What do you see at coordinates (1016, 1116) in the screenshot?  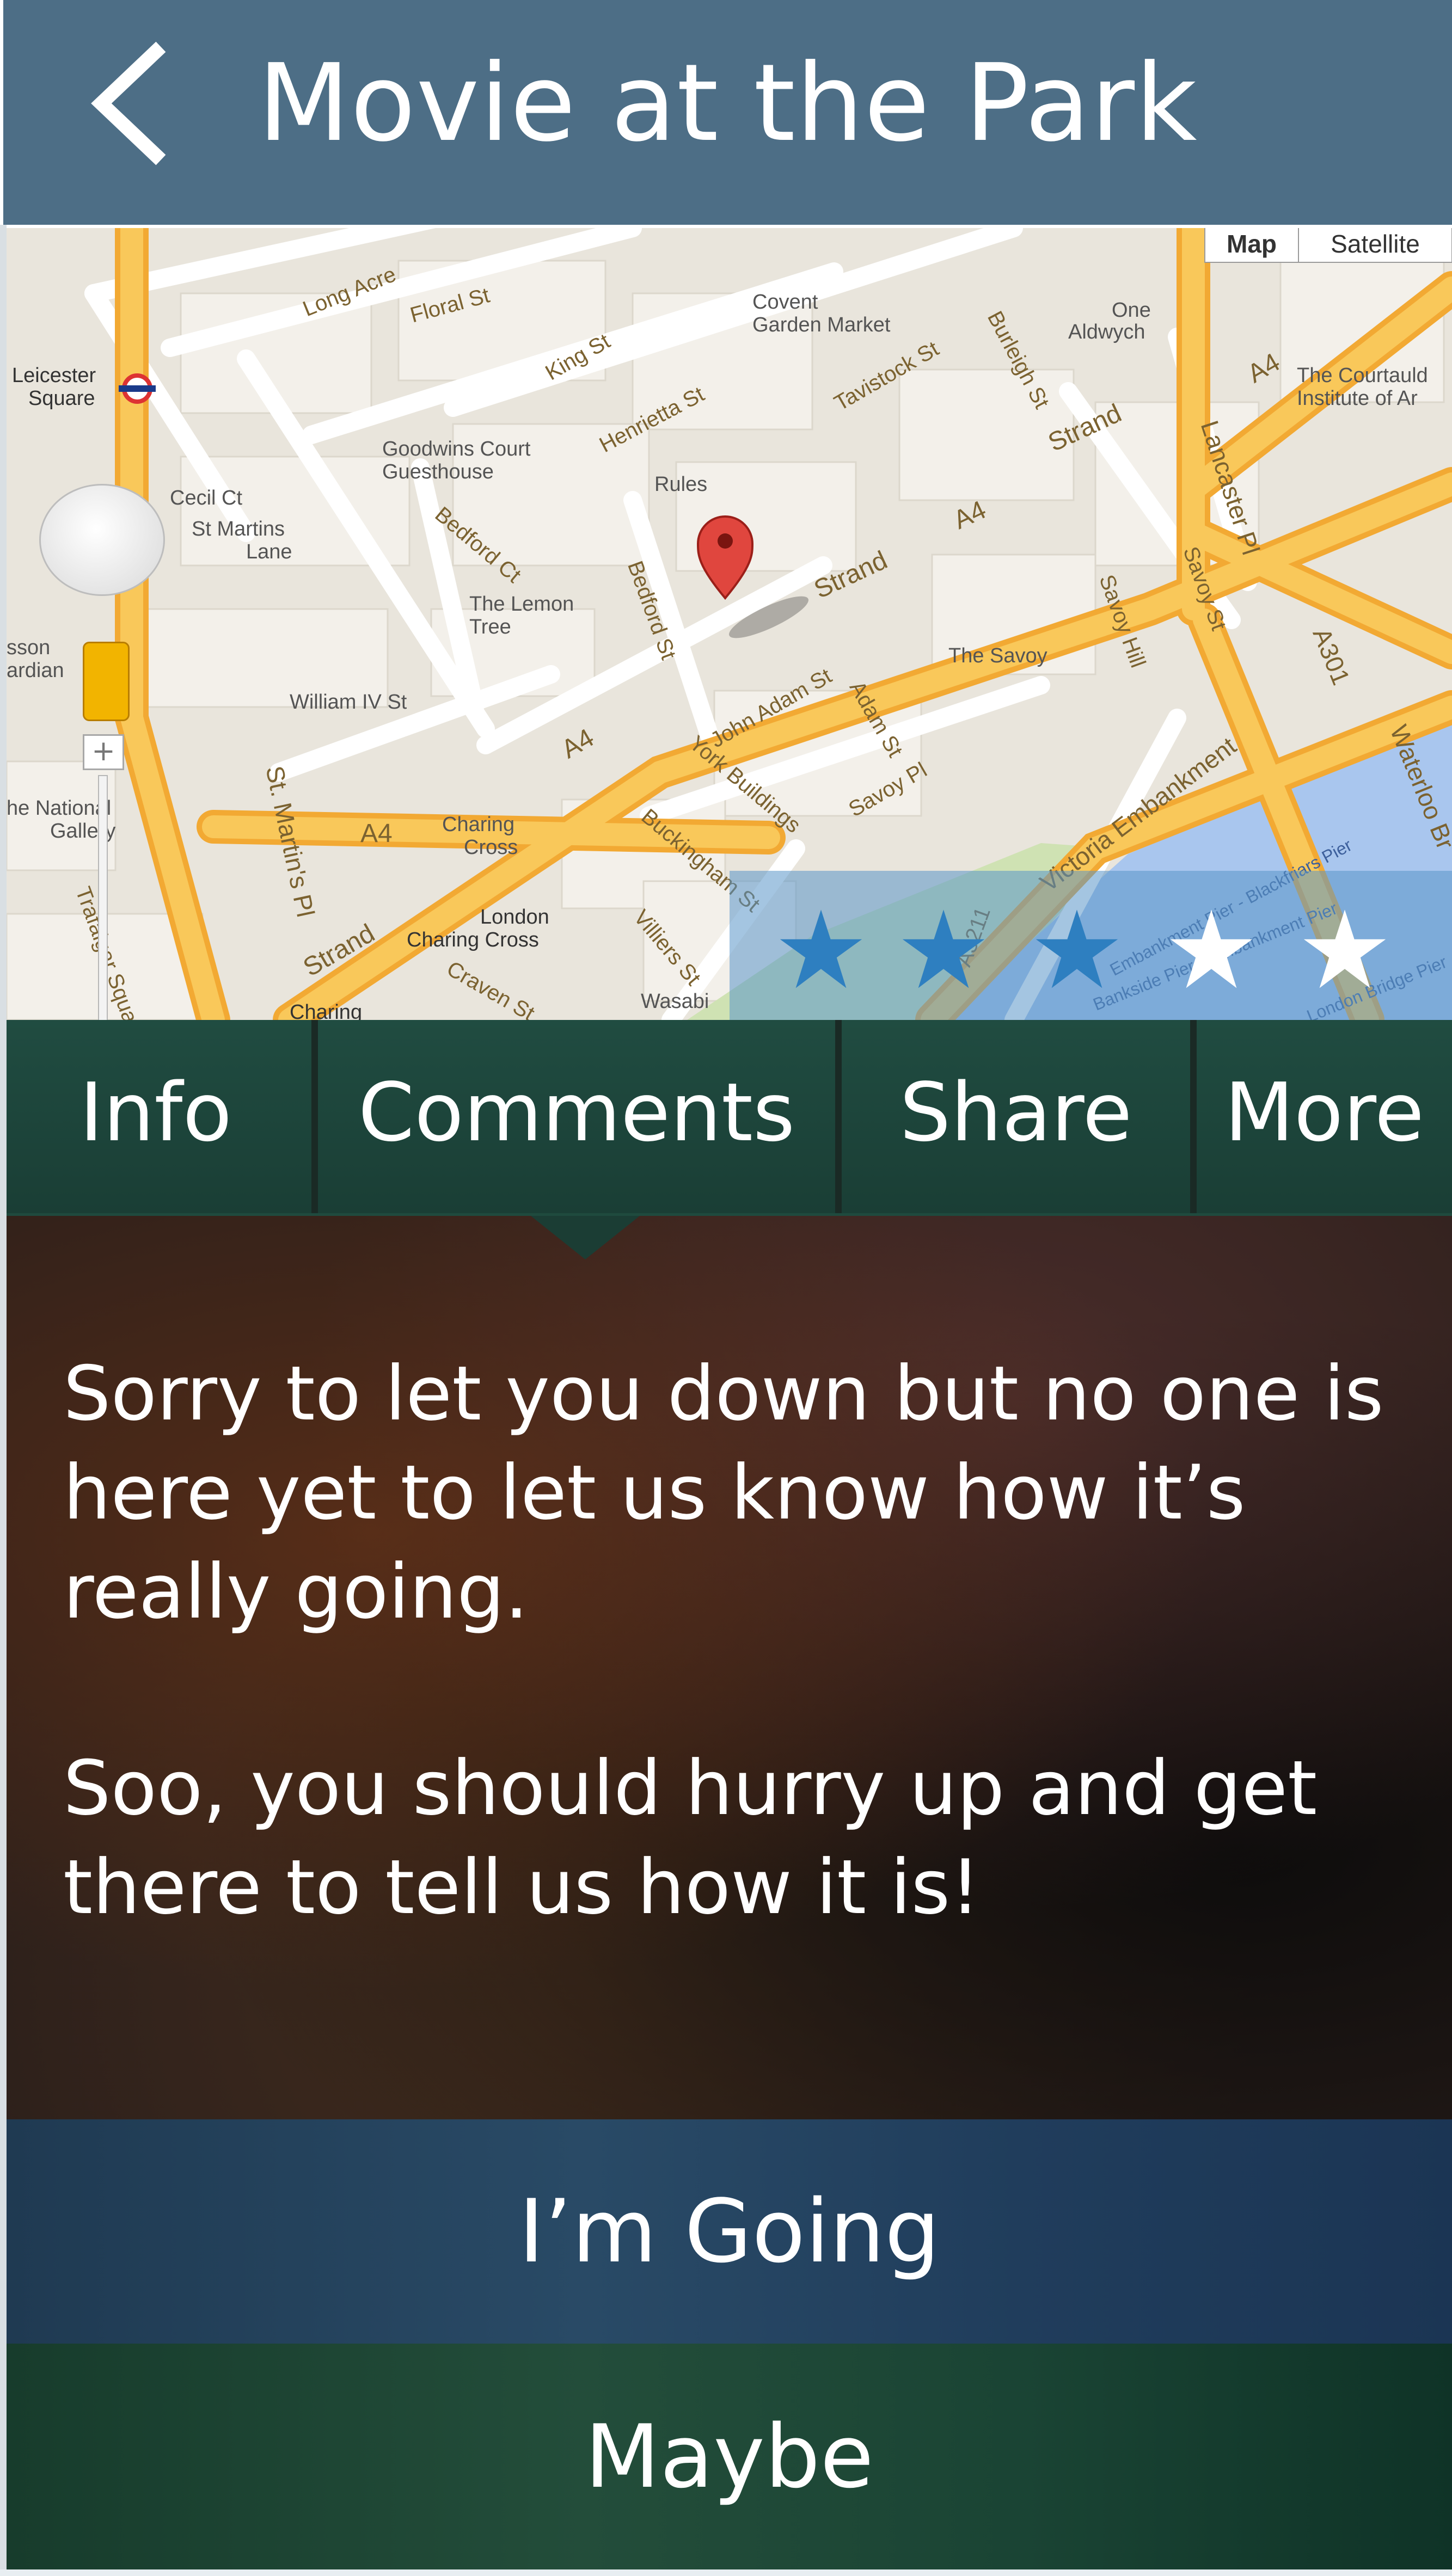 I see `tab-share: Share` at bounding box center [1016, 1116].